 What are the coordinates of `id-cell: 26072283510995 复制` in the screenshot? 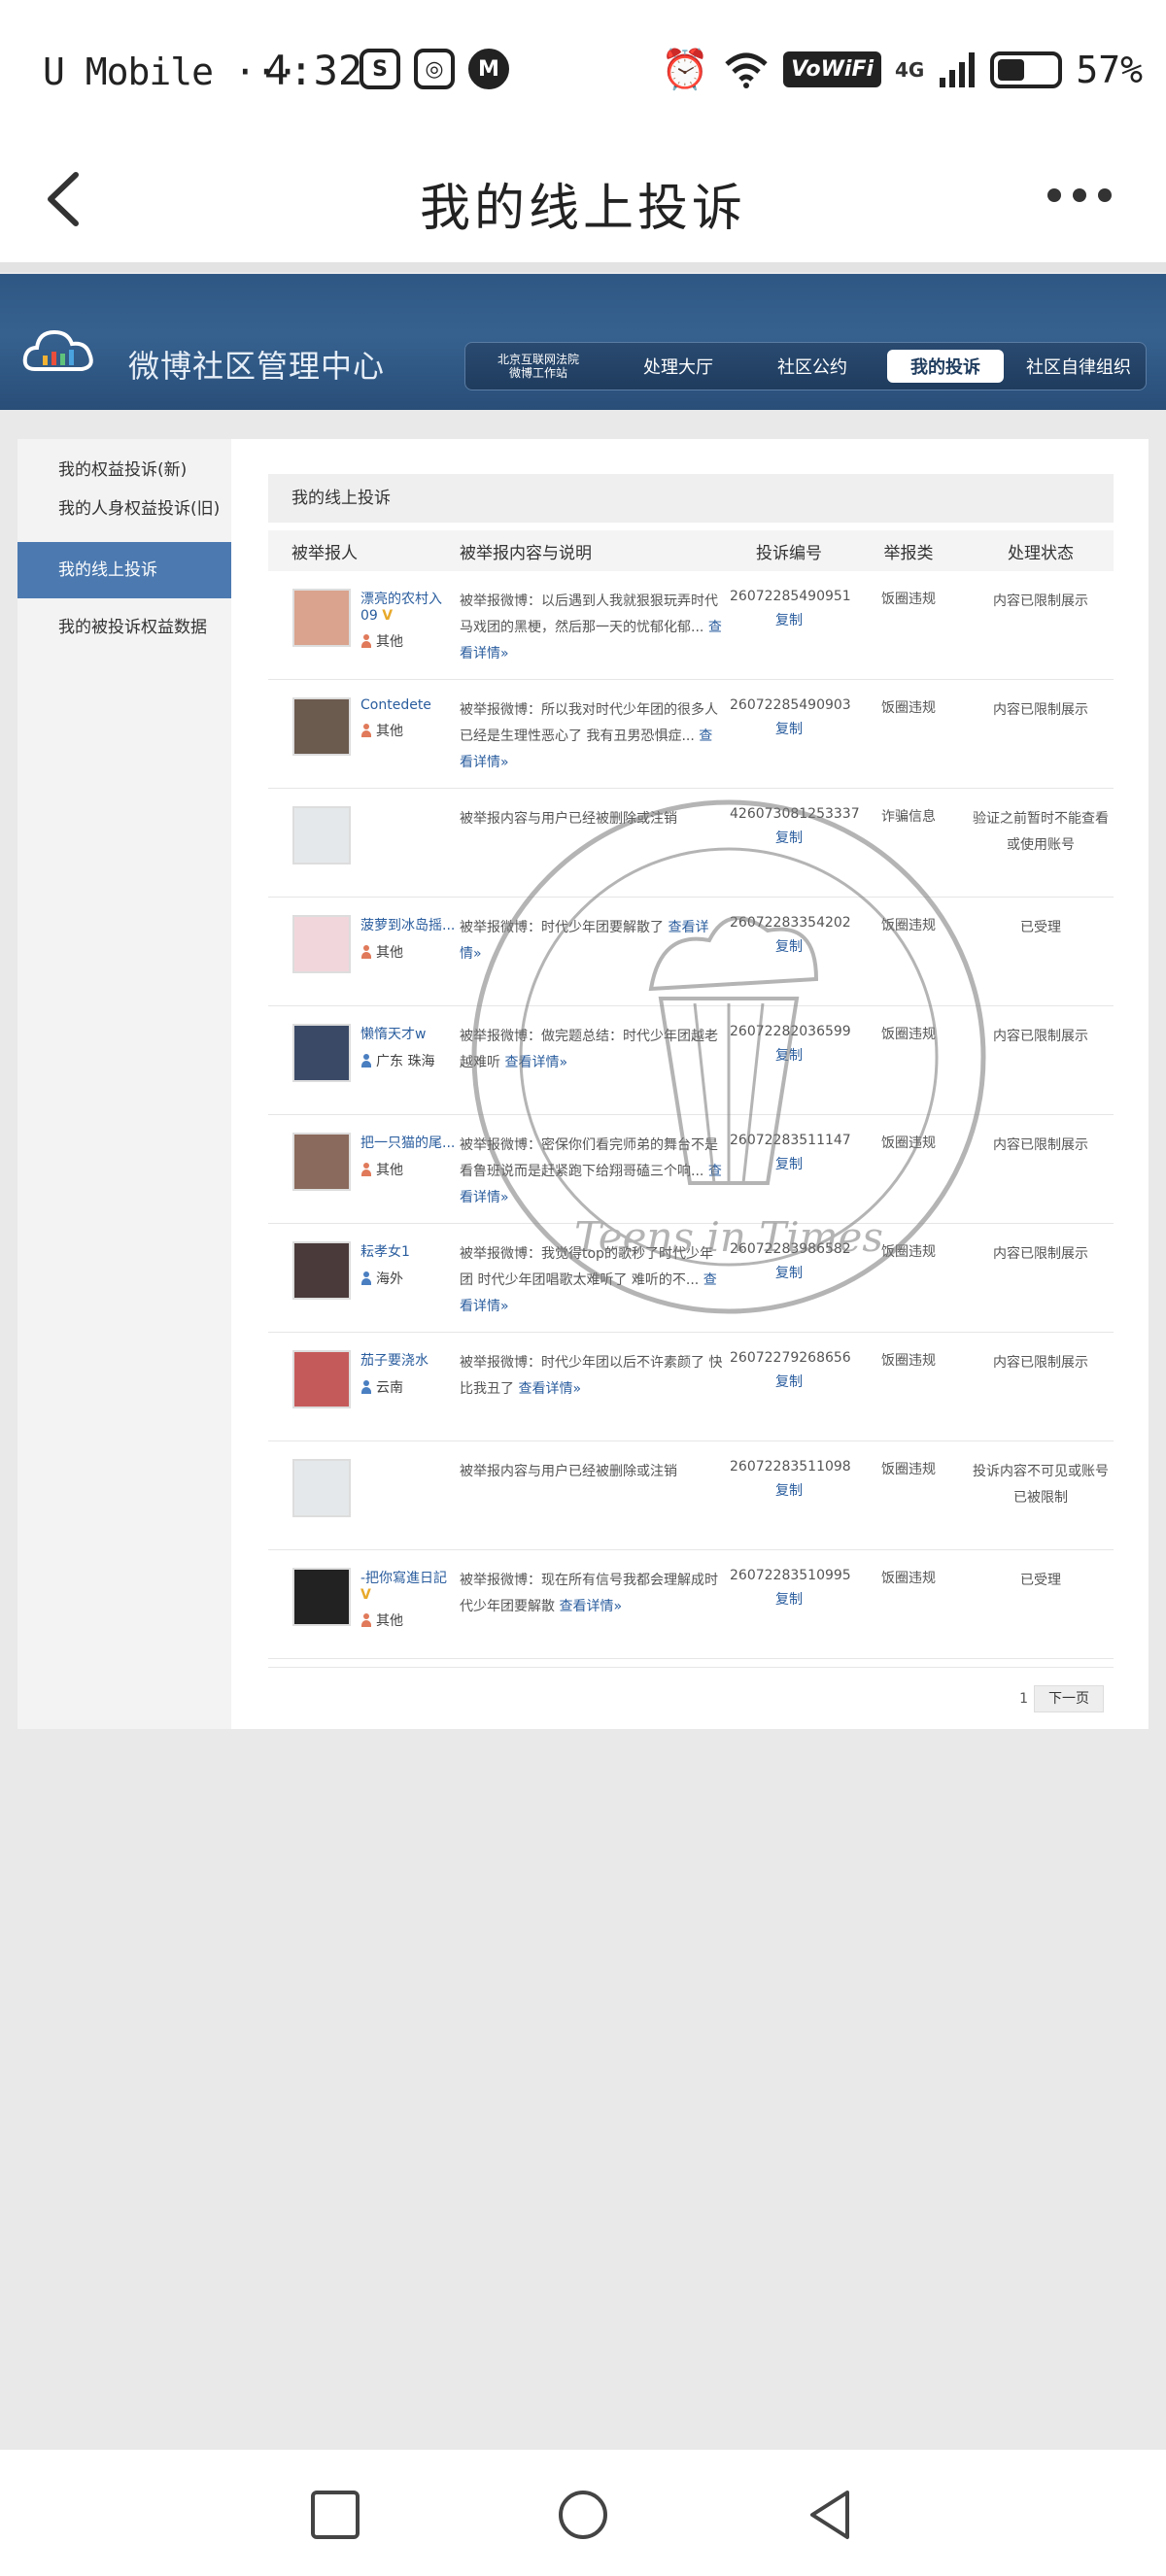 It's located at (790, 1604).